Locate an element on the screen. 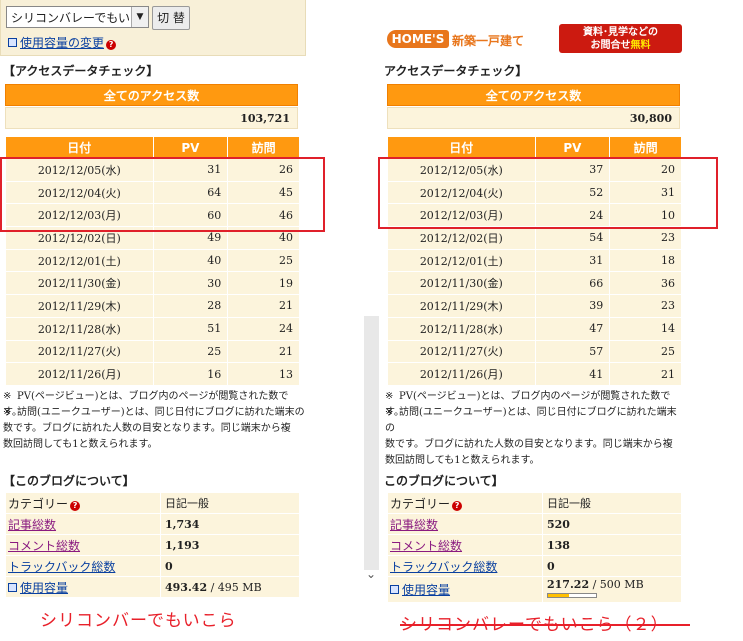  table-row: 2012/11/30(金) 66 36 is located at coordinates (534, 283).